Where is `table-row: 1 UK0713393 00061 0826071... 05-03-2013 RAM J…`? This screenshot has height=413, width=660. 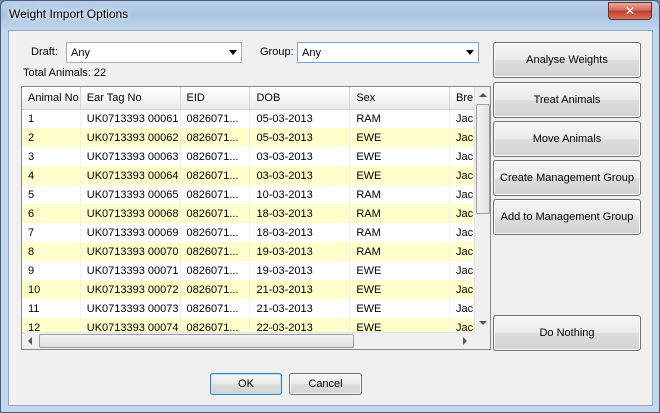 table-row: 1 UK0713393 00061 0826071... 05-03-2013 RAM J… is located at coordinates (256, 118).